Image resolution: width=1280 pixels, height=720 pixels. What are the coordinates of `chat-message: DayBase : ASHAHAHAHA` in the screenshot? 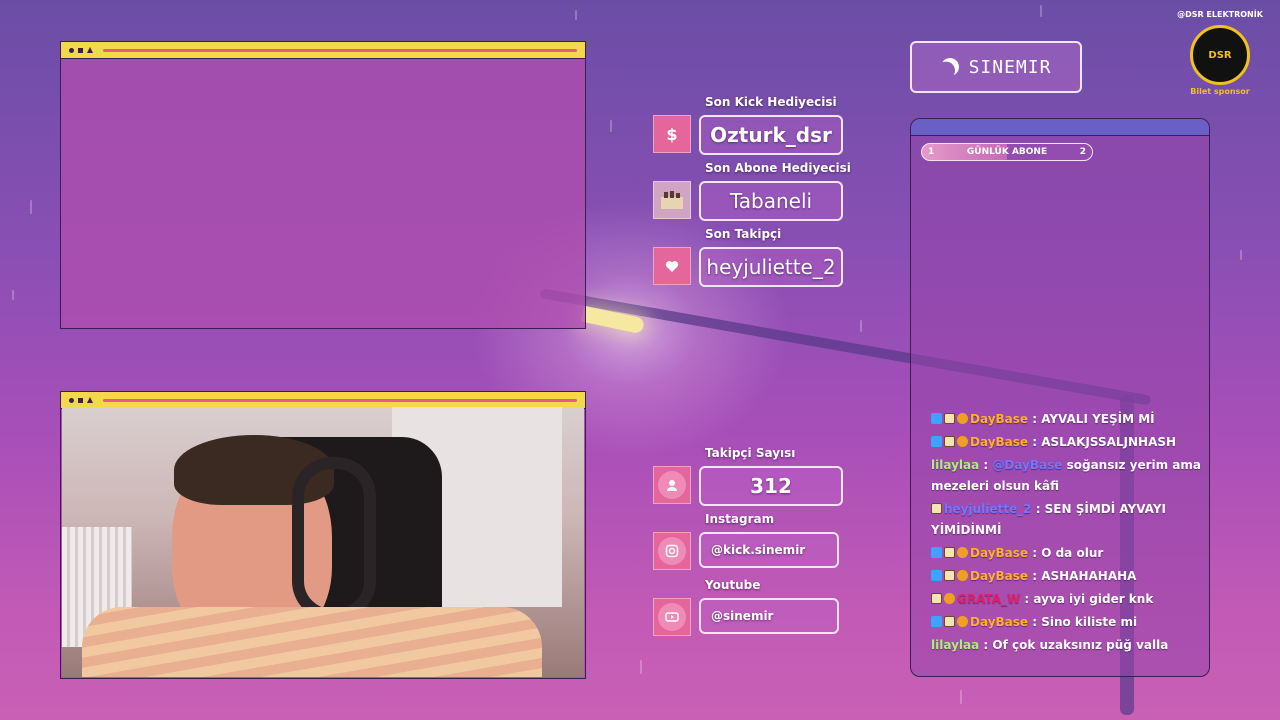 It's located at (1067, 576).